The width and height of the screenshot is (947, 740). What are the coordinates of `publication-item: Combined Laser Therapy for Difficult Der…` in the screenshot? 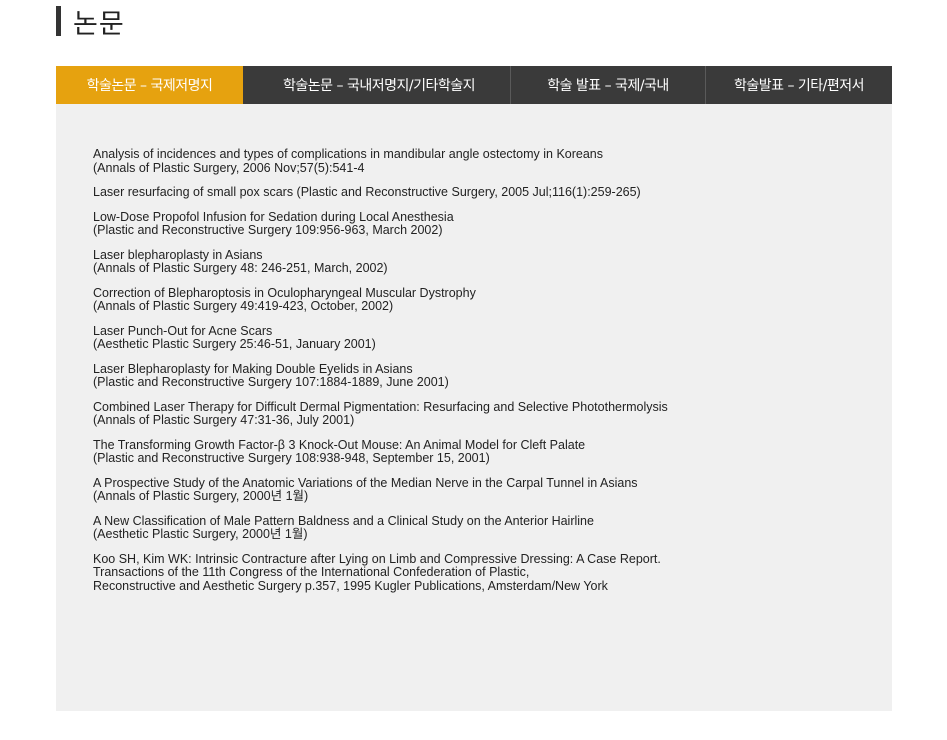 It's located at (492, 413).